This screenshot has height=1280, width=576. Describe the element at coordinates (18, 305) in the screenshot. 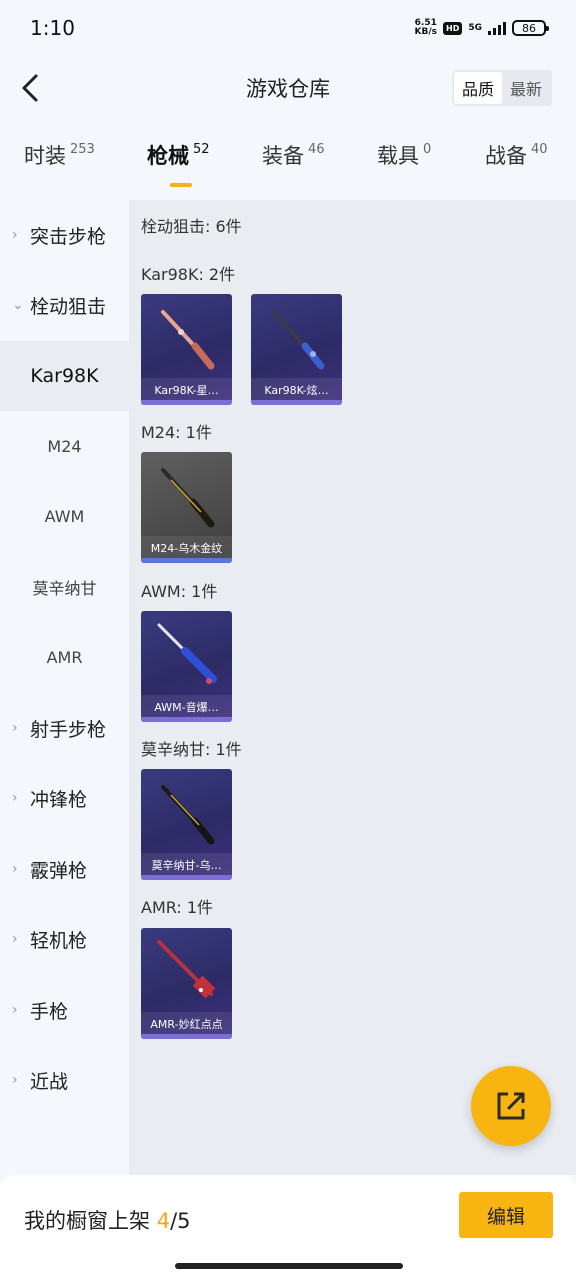

I see `chevron-down-icon: ⌄` at that location.